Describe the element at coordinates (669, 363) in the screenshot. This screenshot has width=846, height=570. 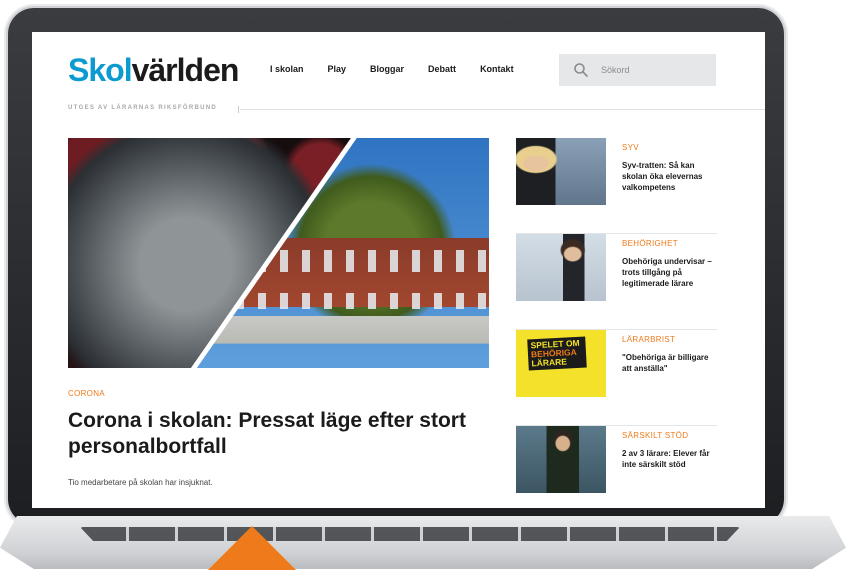
I see `sidebar-headline: "Obehöriga är billigare att anställa"` at that location.